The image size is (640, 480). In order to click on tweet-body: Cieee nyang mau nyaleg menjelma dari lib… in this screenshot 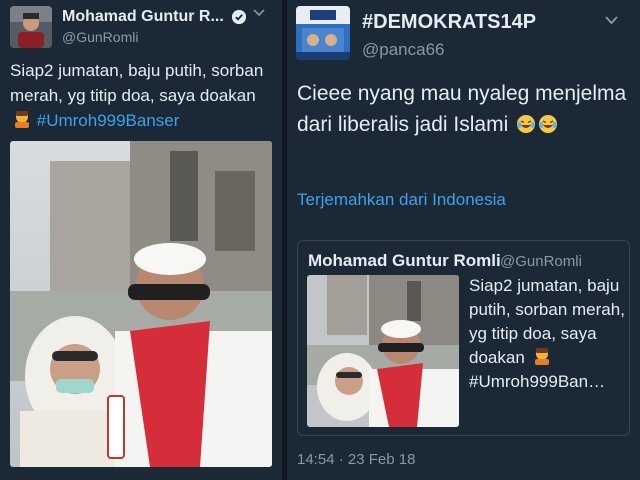, I will do `click(462, 109)`.